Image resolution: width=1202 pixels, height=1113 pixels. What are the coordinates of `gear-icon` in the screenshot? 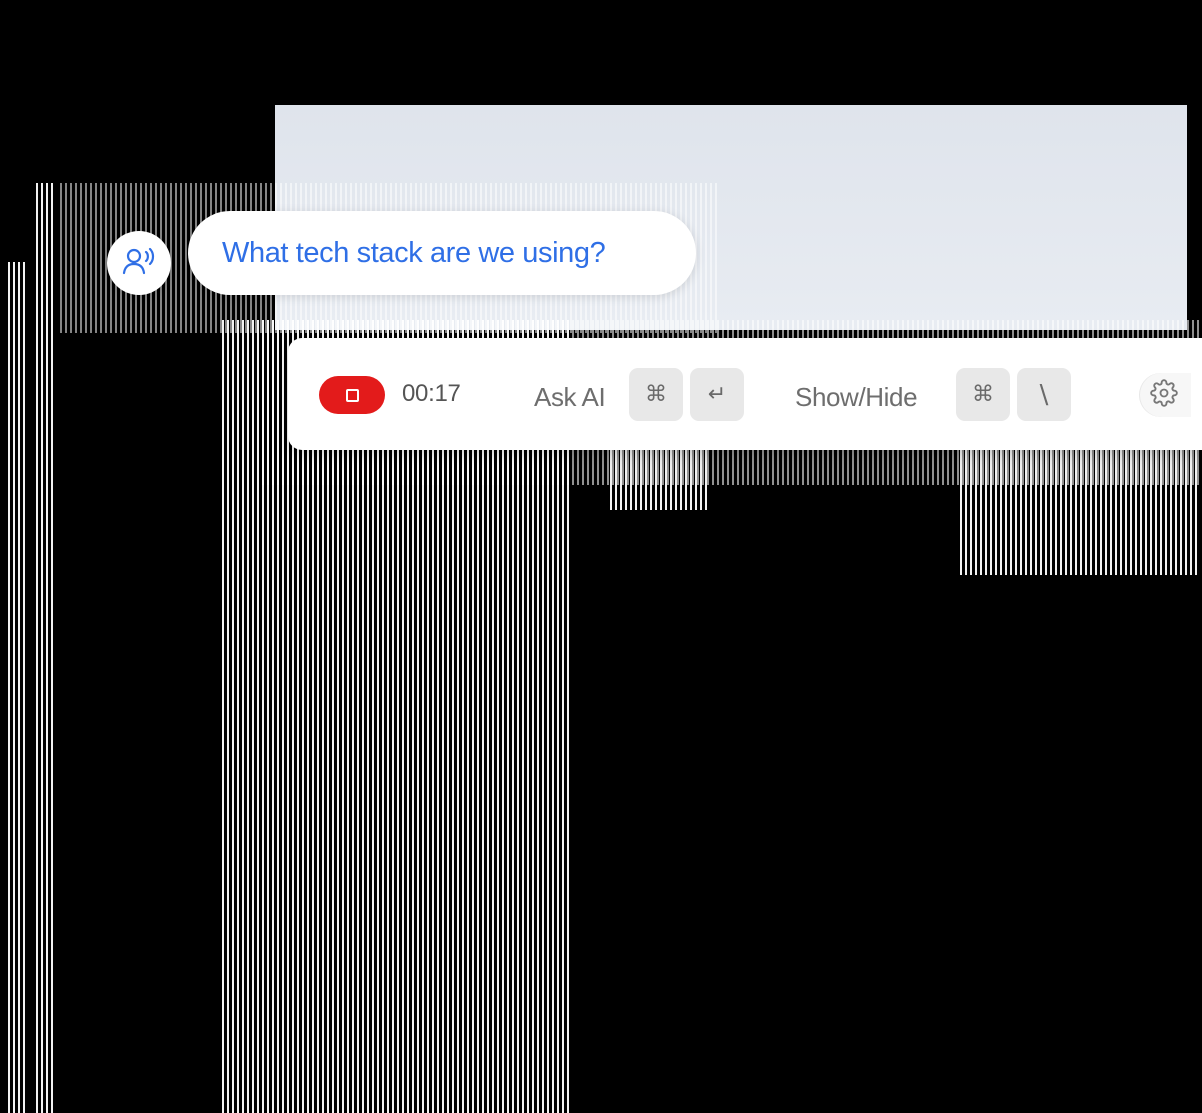 It's located at (1164, 395).